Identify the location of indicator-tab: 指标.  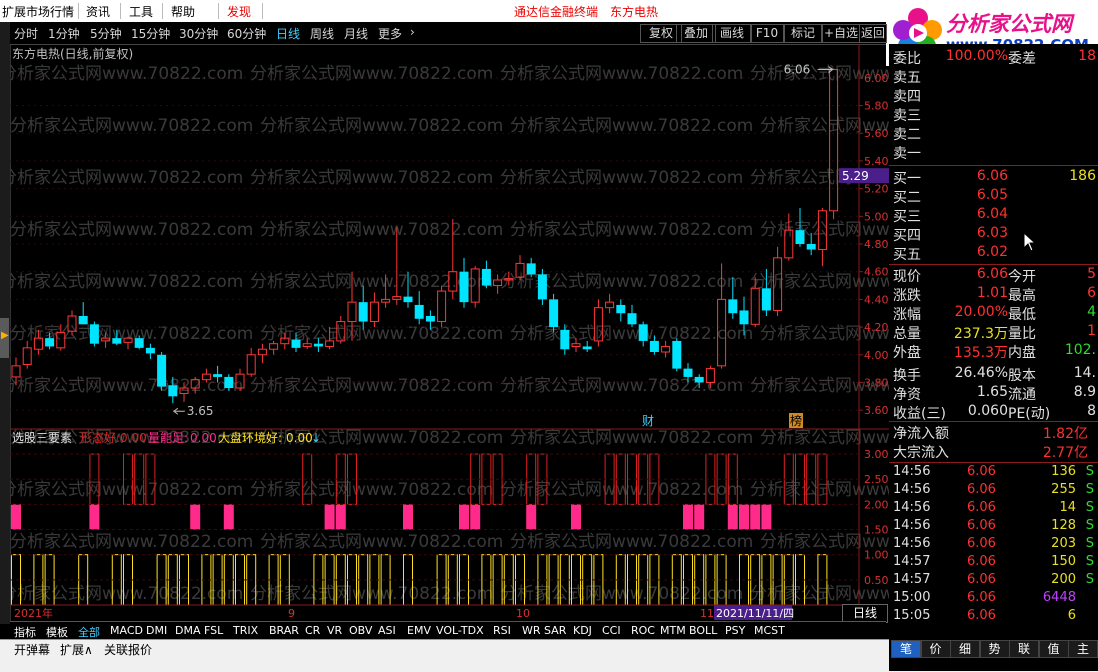
(25, 632).